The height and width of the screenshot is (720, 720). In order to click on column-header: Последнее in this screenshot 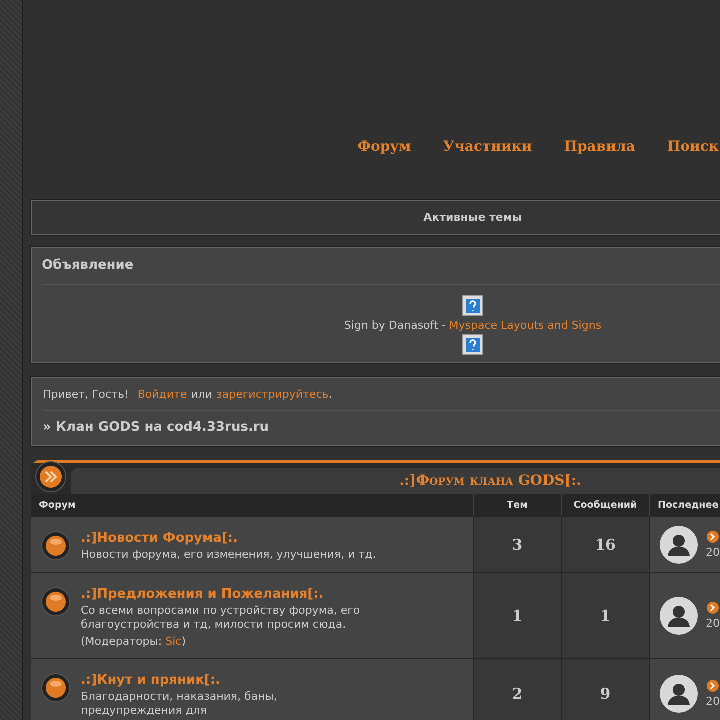, I will do `click(685, 505)`.